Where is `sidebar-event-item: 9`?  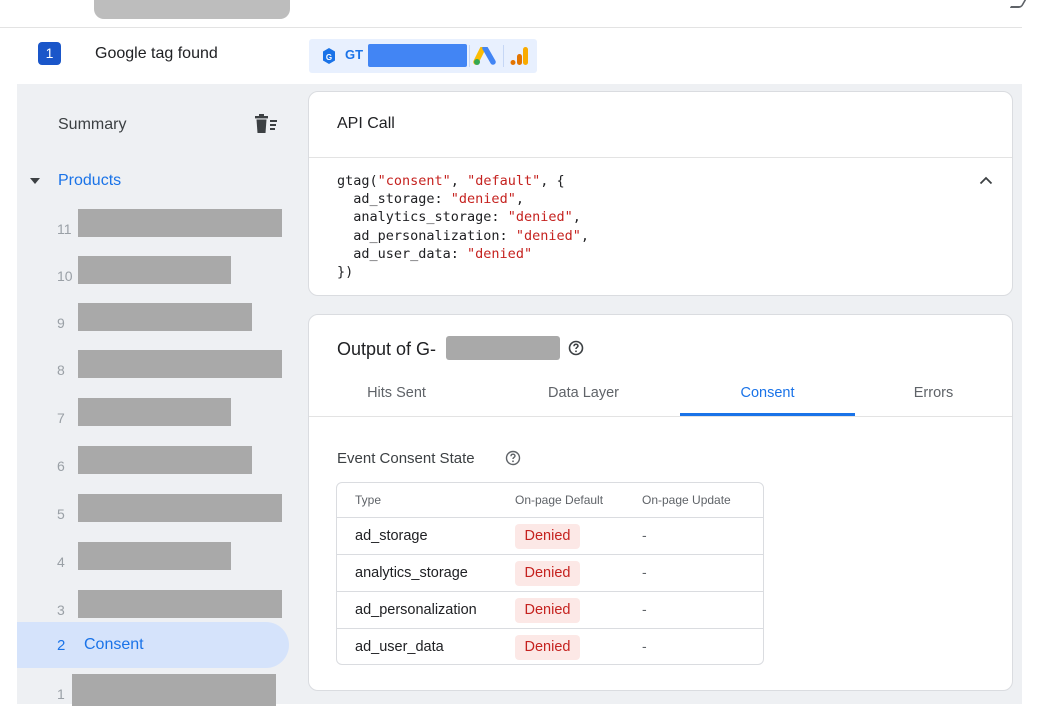
sidebar-event-item: 9 is located at coordinates (154, 324).